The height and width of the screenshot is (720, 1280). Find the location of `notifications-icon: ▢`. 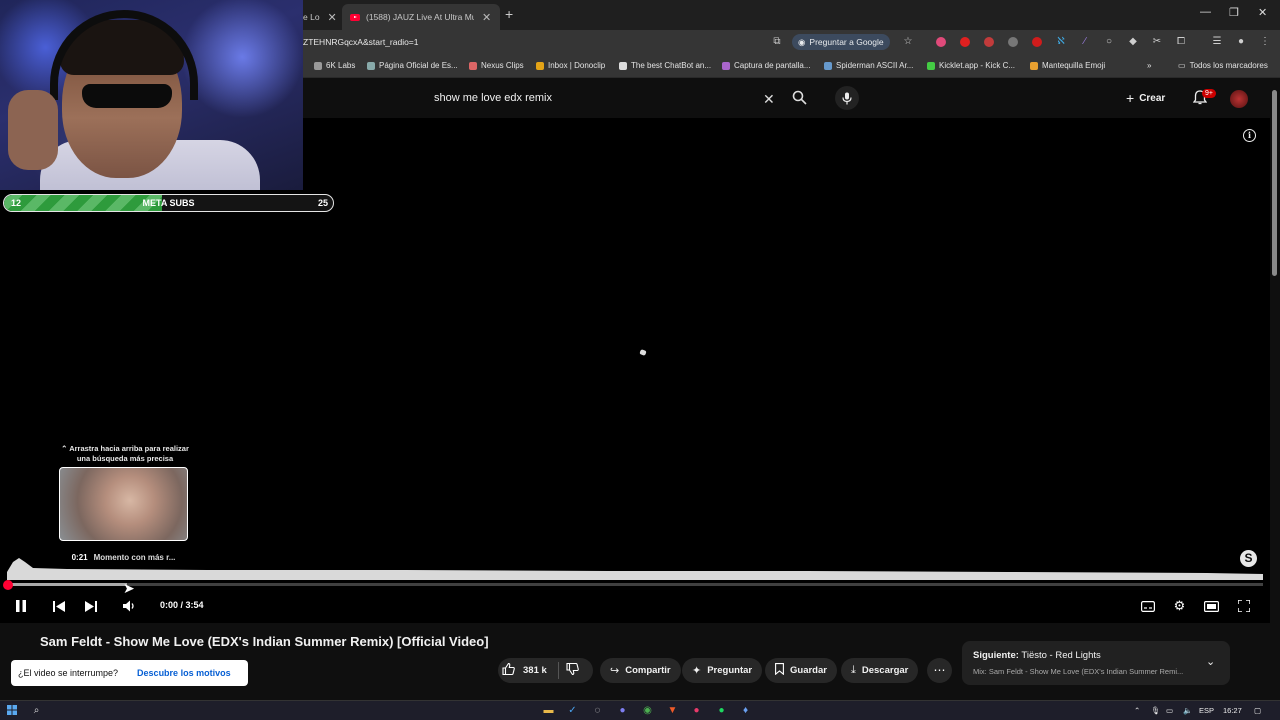

notifications-icon: ▢ is located at coordinates (1257, 710).